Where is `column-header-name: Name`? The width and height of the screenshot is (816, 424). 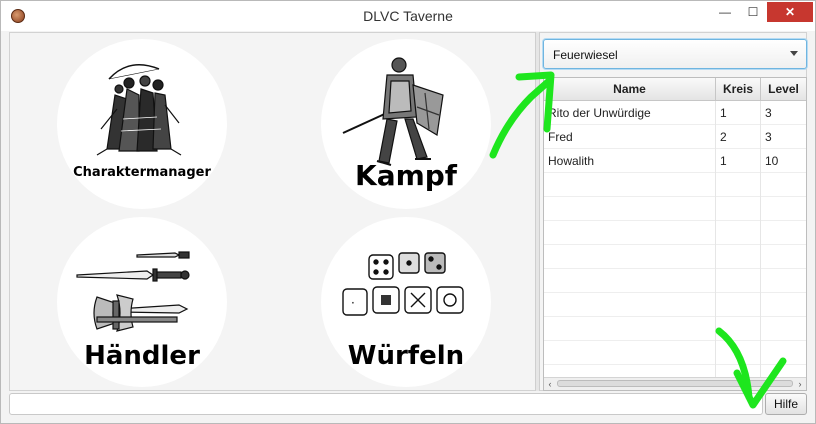 column-header-name: Name is located at coordinates (630, 89).